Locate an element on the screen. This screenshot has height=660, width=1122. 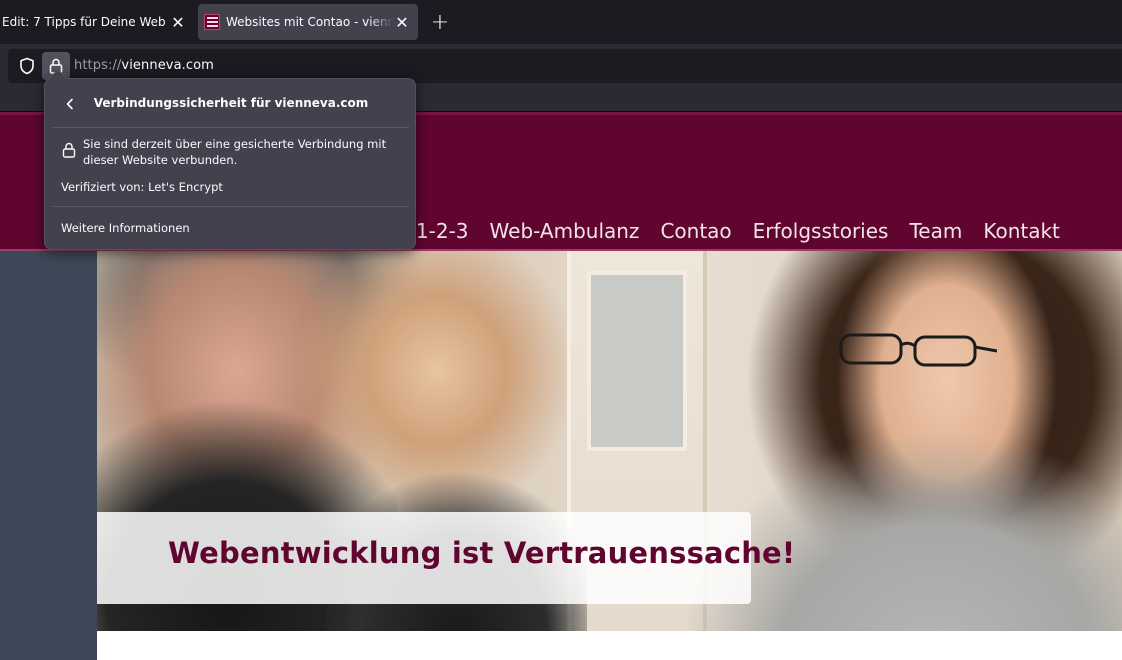
panel-title: Verbindungssicherheit für vienneva.com is located at coordinates (231, 103).